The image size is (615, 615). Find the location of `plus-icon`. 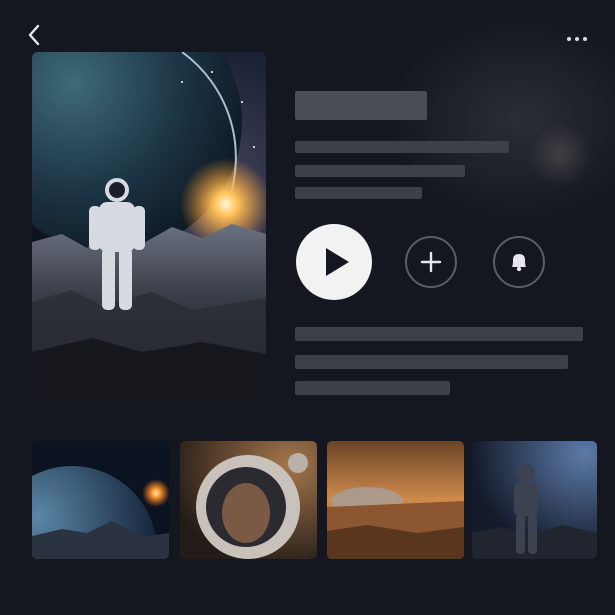

plus-icon is located at coordinates (431, 262).